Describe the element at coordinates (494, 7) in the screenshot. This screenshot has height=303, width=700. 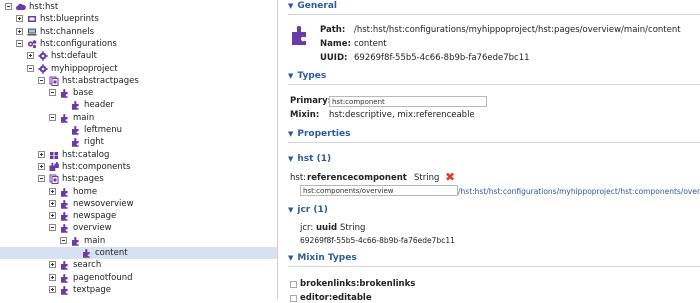
I see `general-section-header: ▼ General` at that location.